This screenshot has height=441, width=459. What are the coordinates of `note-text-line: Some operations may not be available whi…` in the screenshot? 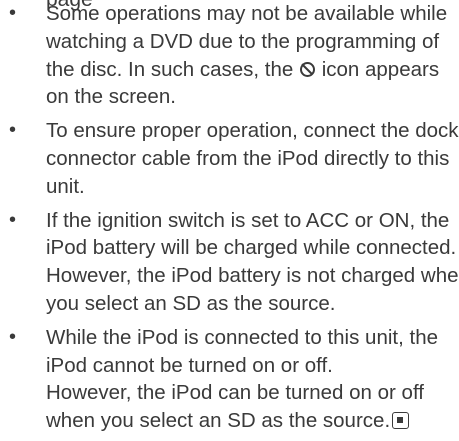 It's located at (247, 13).